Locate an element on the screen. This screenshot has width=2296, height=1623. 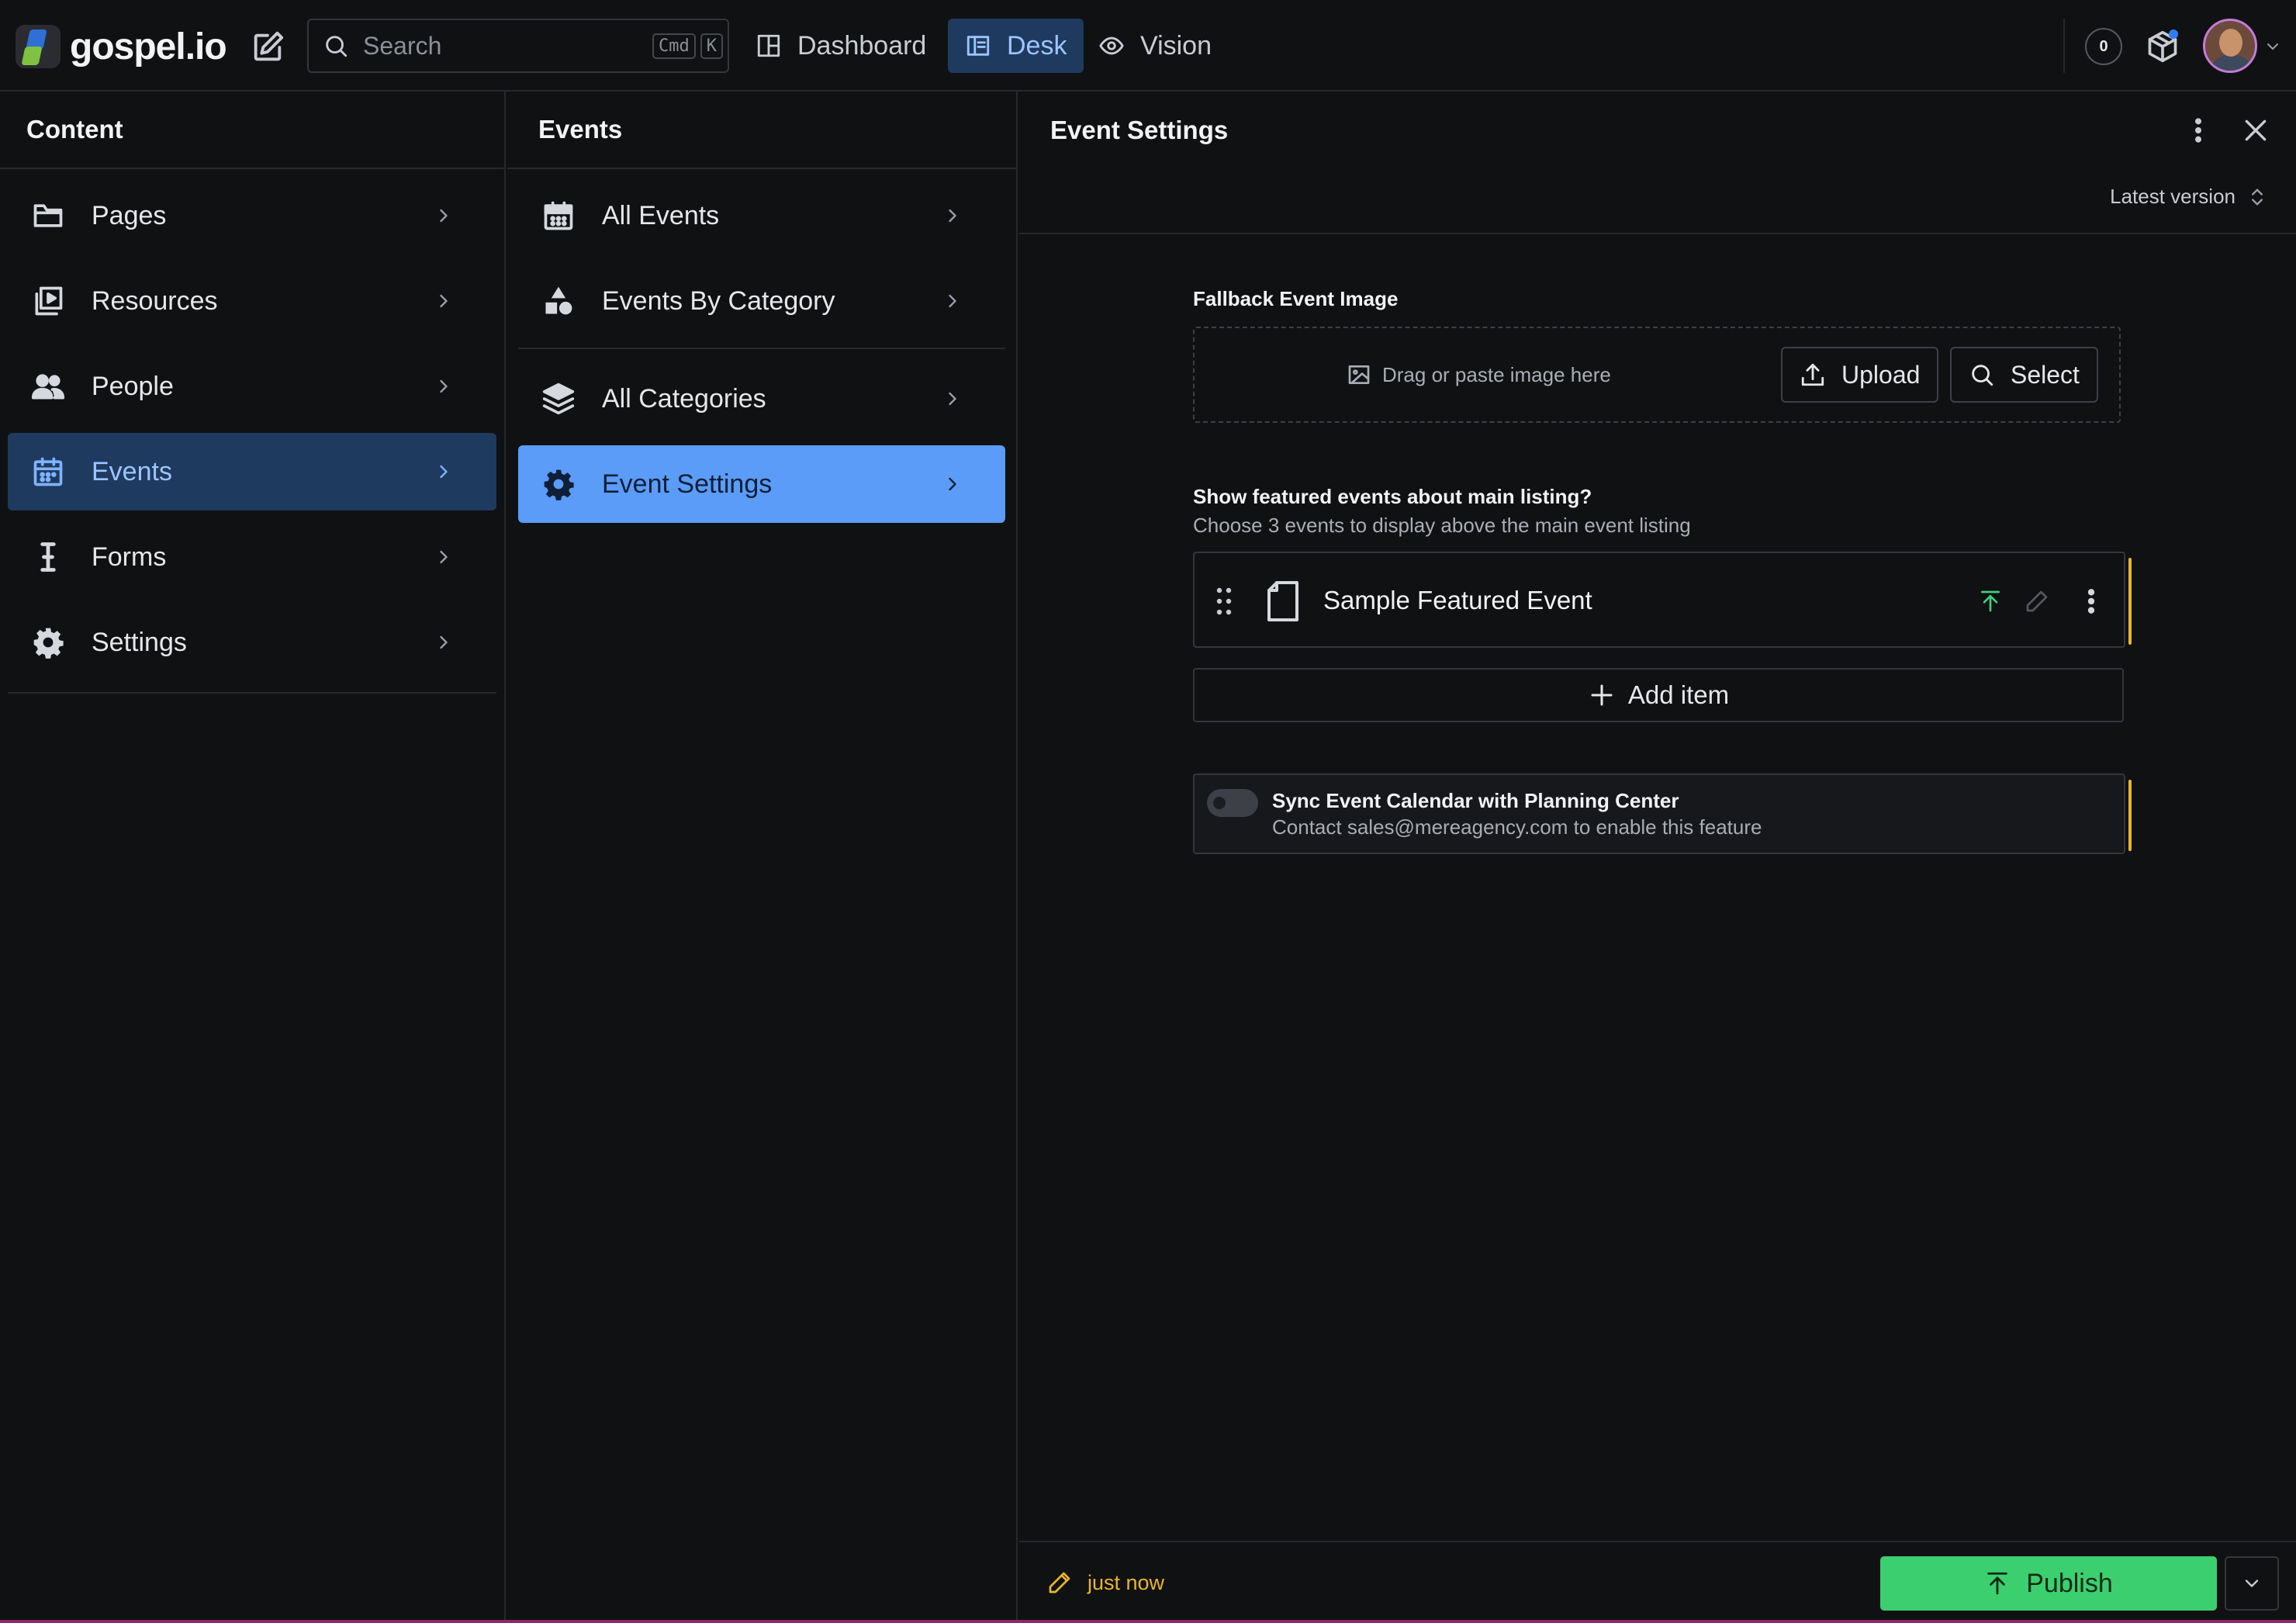
image-dropzone: Drag or paste image here Upload Select is located at coordinates (1657, 375).